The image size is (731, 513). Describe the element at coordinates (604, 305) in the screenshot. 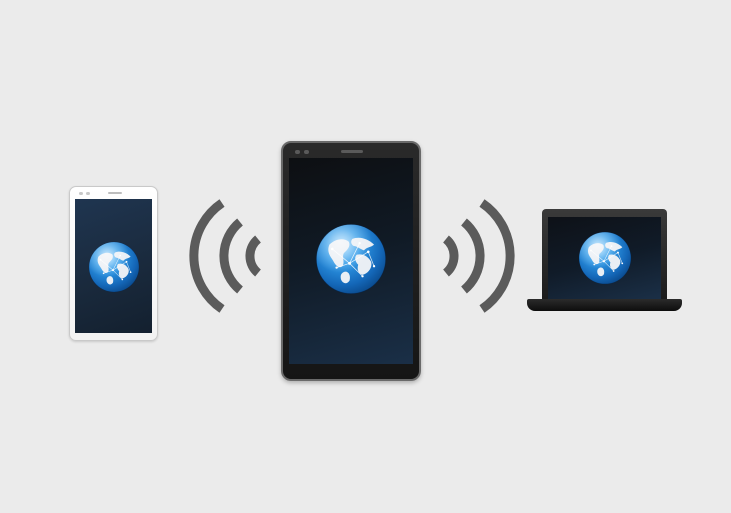

I see `laptop-base` at that location.